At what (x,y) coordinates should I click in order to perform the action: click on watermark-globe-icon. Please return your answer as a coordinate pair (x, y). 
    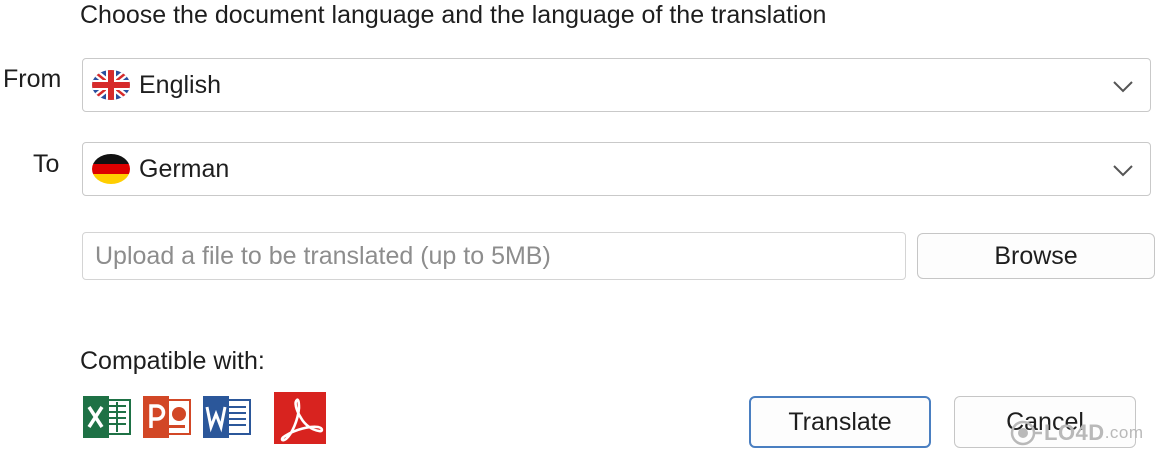
    Looking at the image, I should click on (1026, 433).